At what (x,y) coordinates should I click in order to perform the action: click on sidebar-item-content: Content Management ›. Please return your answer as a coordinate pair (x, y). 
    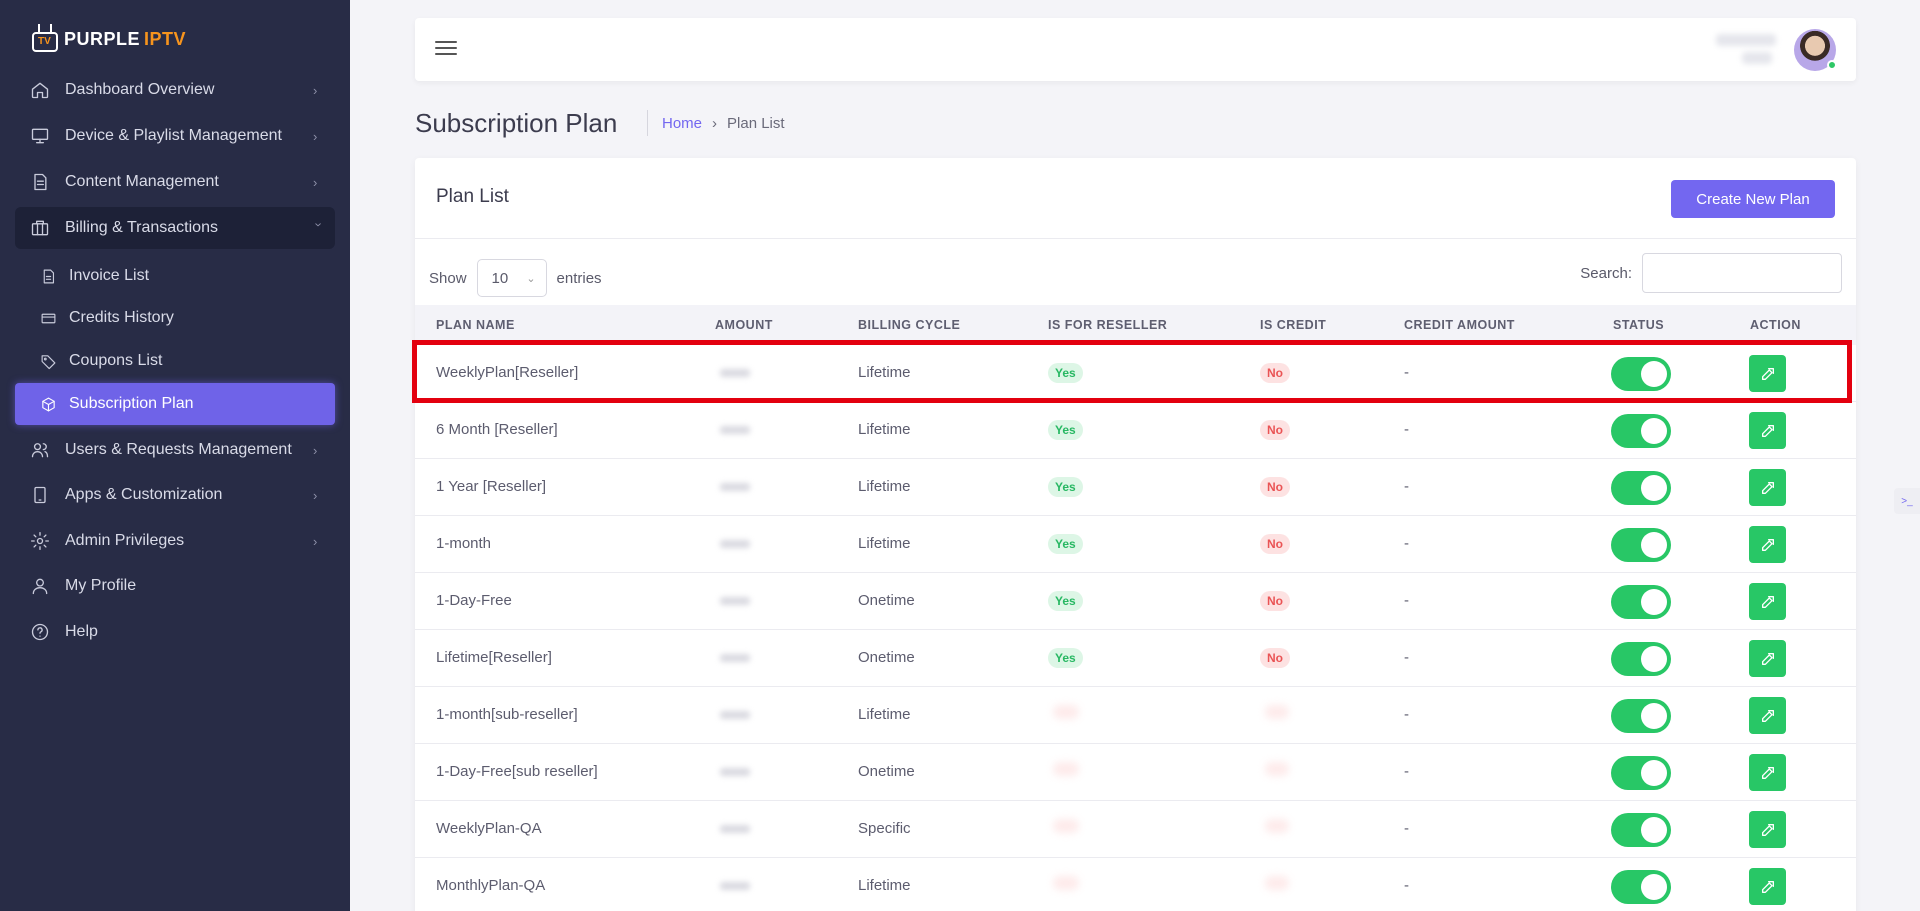
    Looking at the image, I should click on (175, 182).